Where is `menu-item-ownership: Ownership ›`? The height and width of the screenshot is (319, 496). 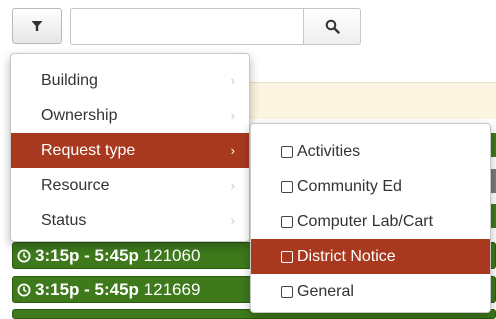
menu-item-ownership: Ownership › is located at coordinates (130, 115).